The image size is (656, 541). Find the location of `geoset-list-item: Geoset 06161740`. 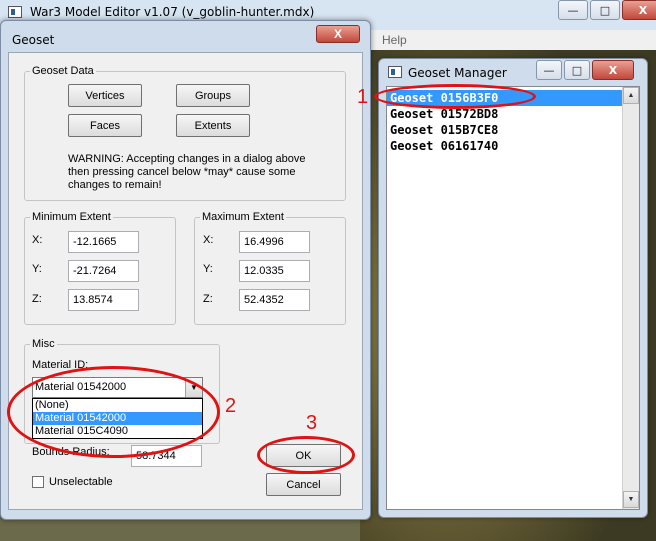

geoset-list-item: Geoset 06161740 is located at coordinates (513, 146).